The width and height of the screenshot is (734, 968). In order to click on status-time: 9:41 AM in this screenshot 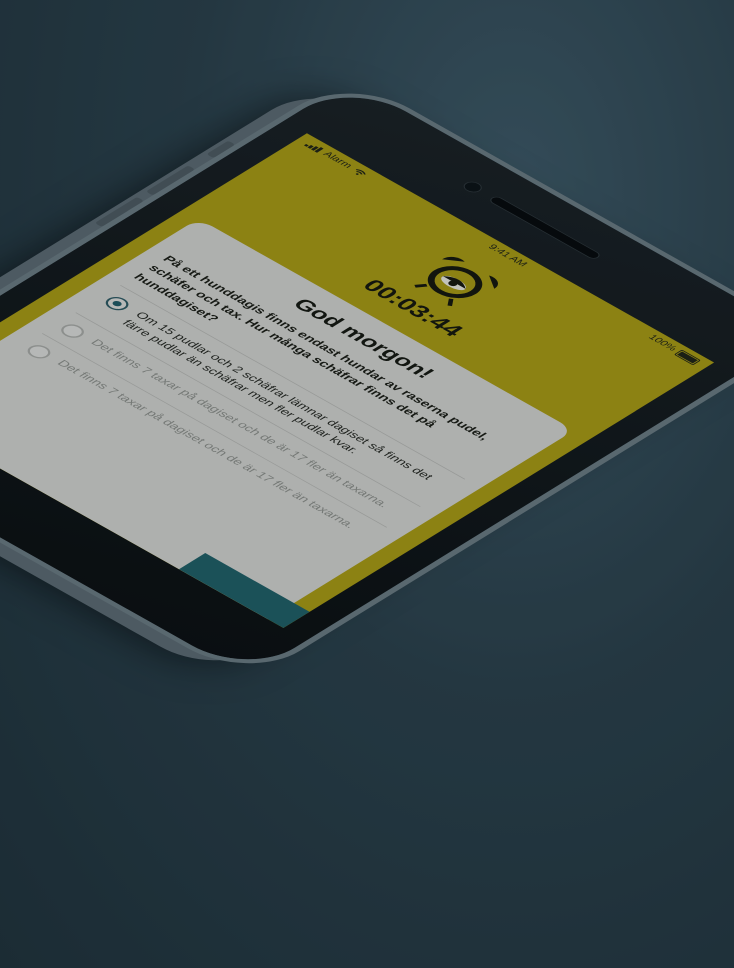, I will do `click(507, 256)`.